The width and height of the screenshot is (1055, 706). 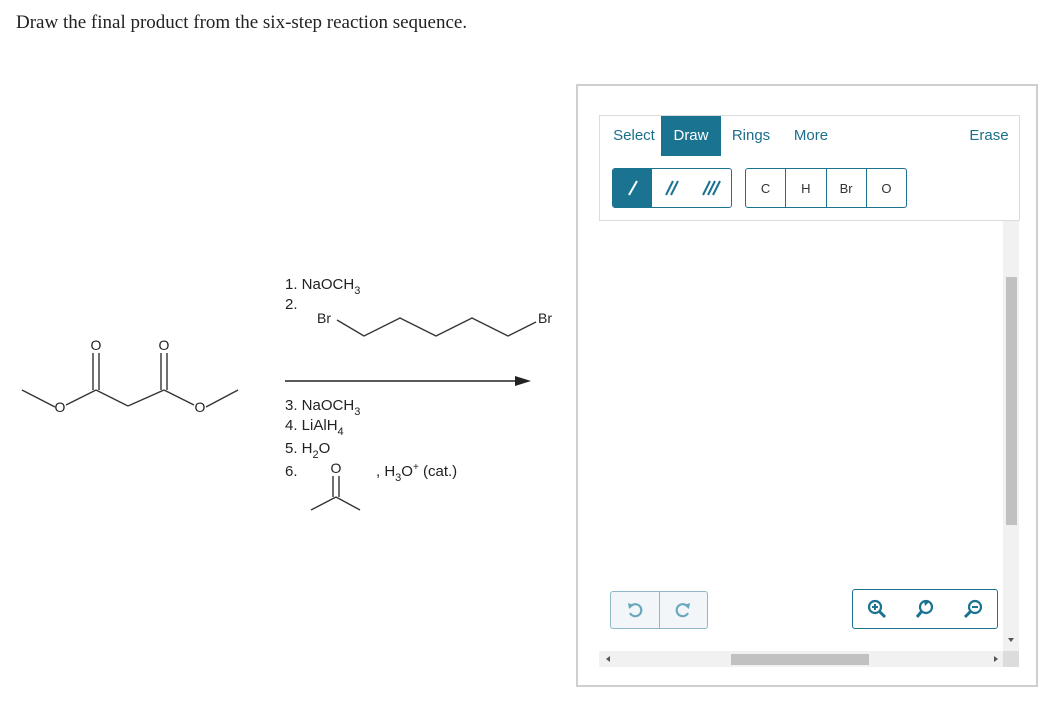 I want to click on zoom-in-icon, so click(x=877, y=609).